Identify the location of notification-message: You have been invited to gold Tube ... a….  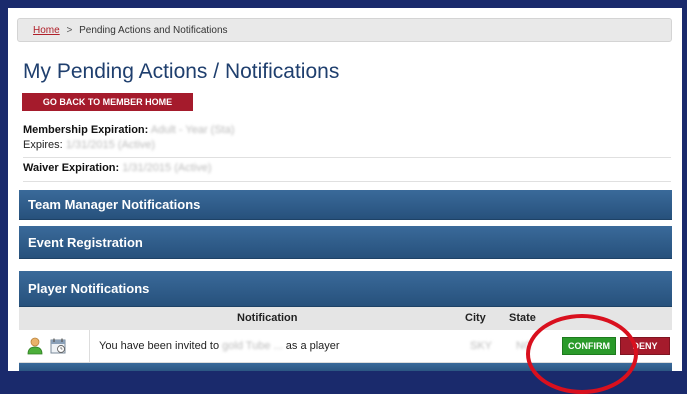
(219, 346).